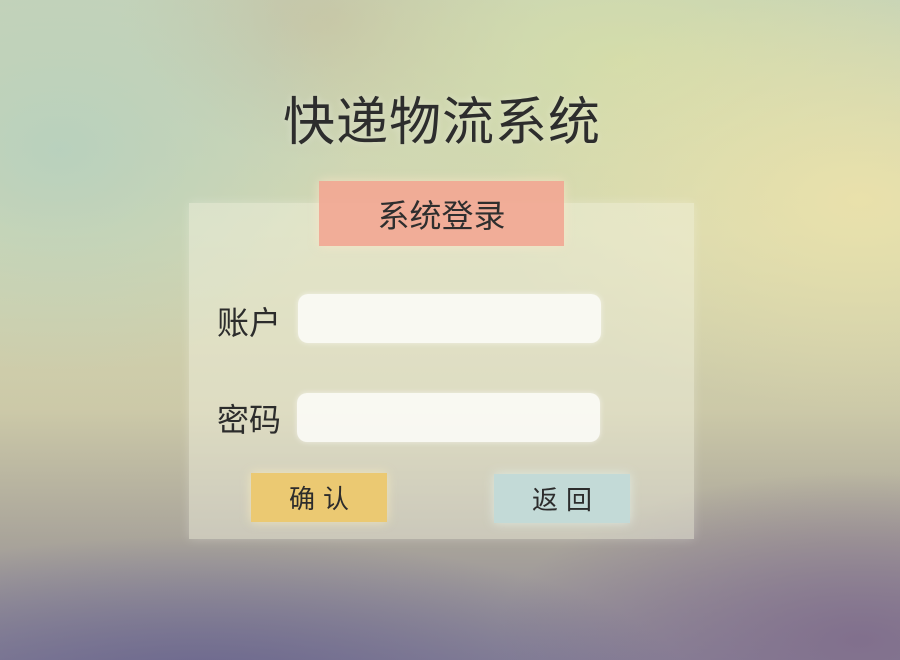 Image resolution: width=900 pixels, height=660 pixels. Describe the element at coordinates (449, 318) in the screenshot. I see `account-input` at that location.